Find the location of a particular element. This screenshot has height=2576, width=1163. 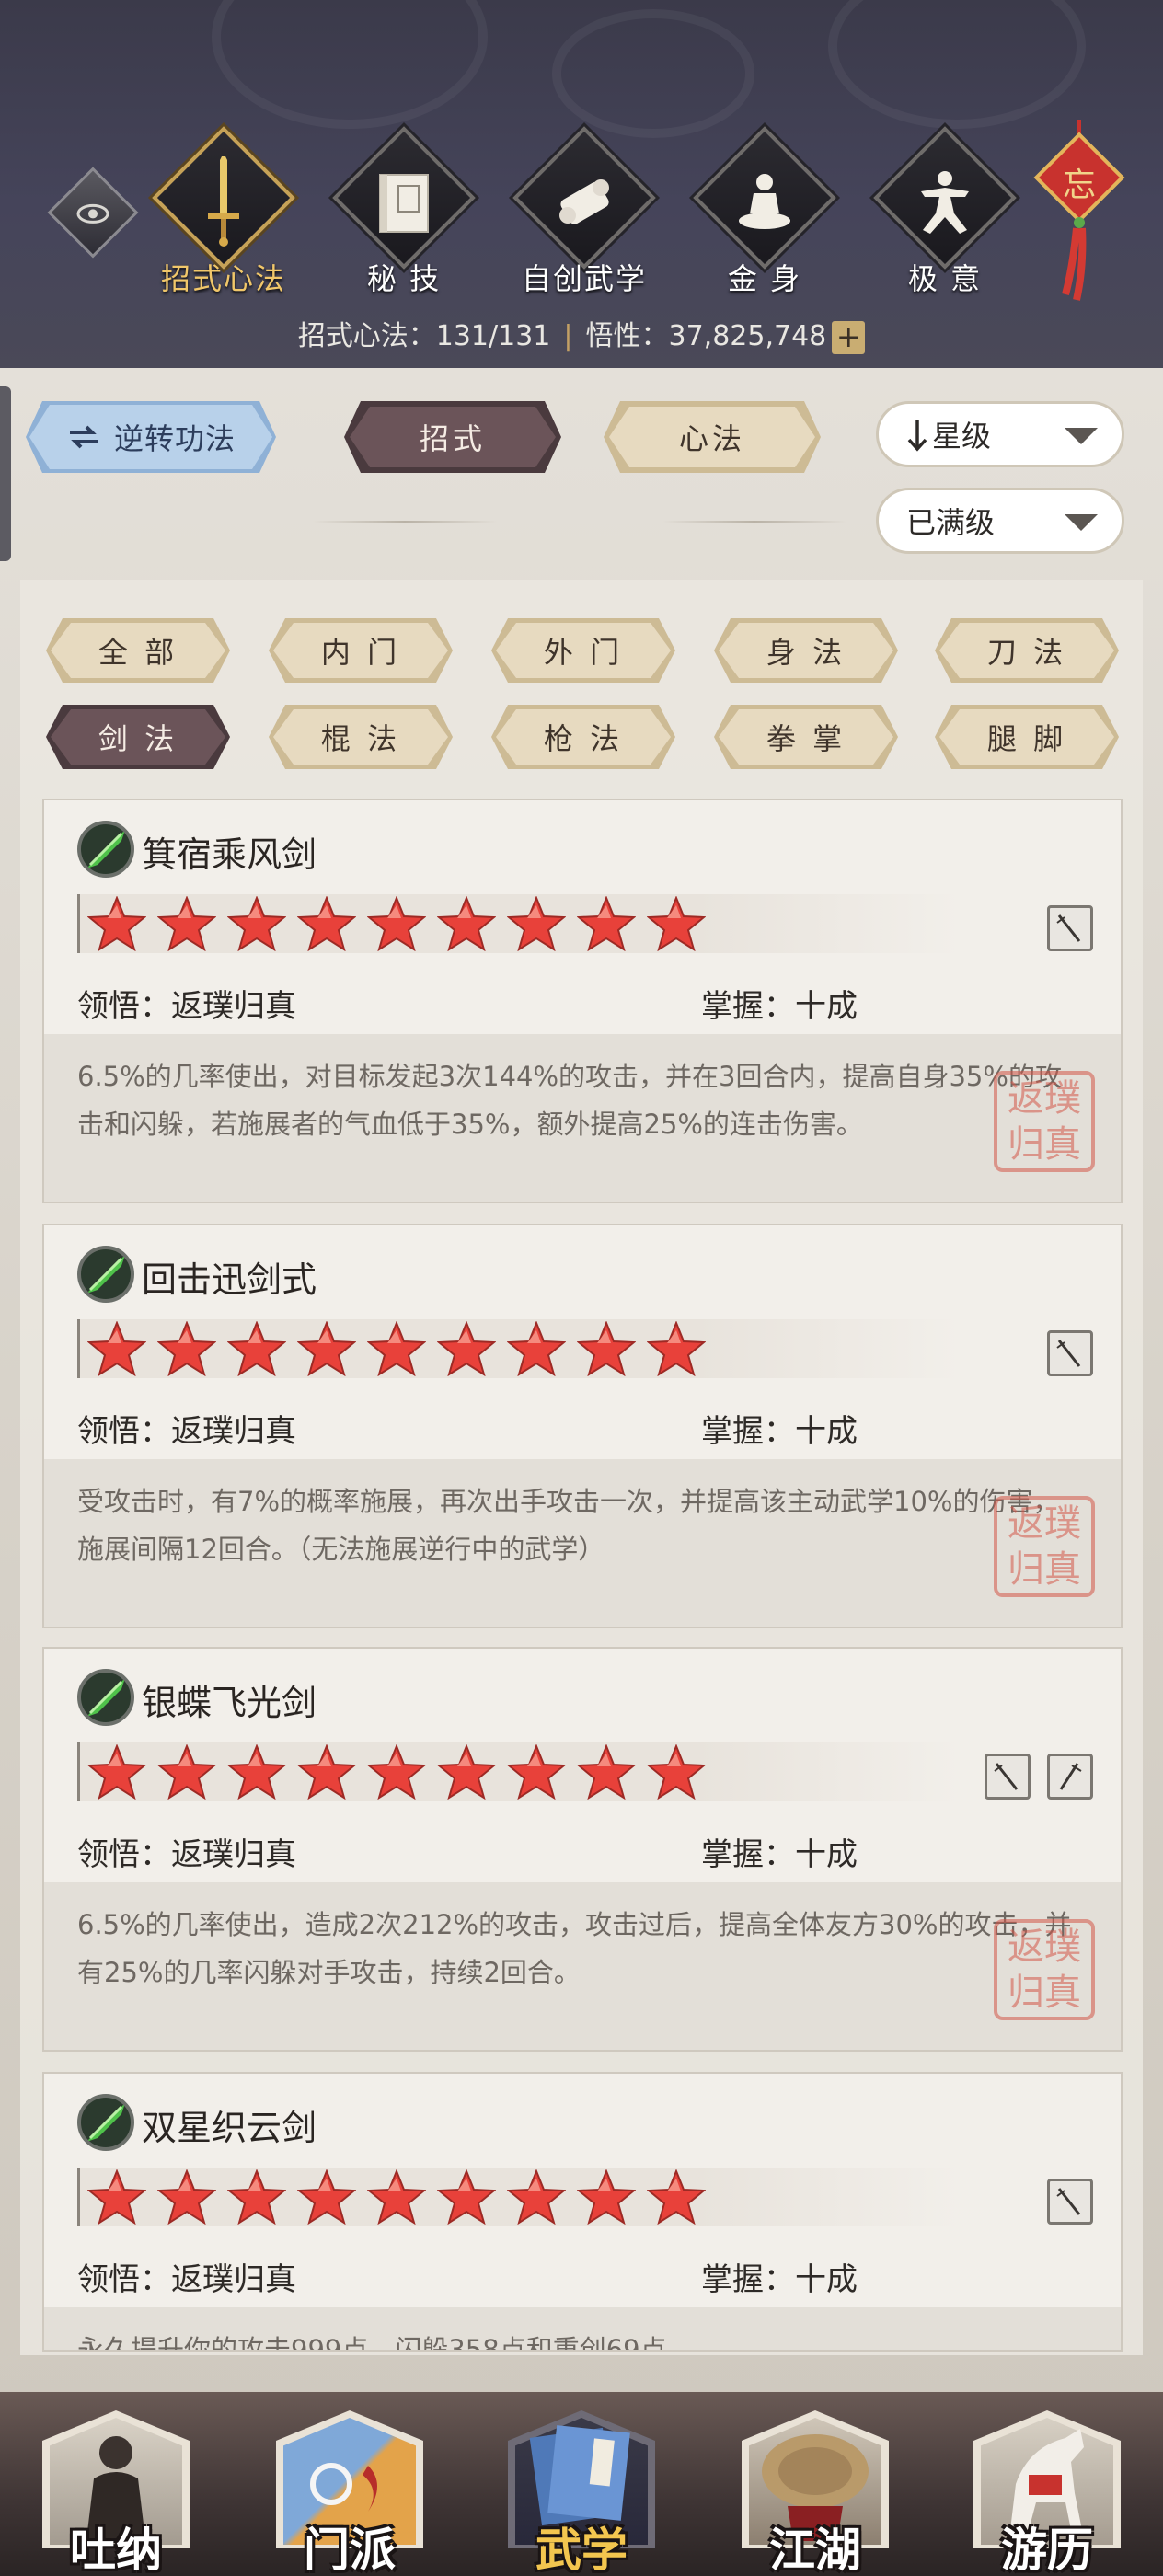

skill-name: 回击迅剑式 is located at coordinates (230, 1279).